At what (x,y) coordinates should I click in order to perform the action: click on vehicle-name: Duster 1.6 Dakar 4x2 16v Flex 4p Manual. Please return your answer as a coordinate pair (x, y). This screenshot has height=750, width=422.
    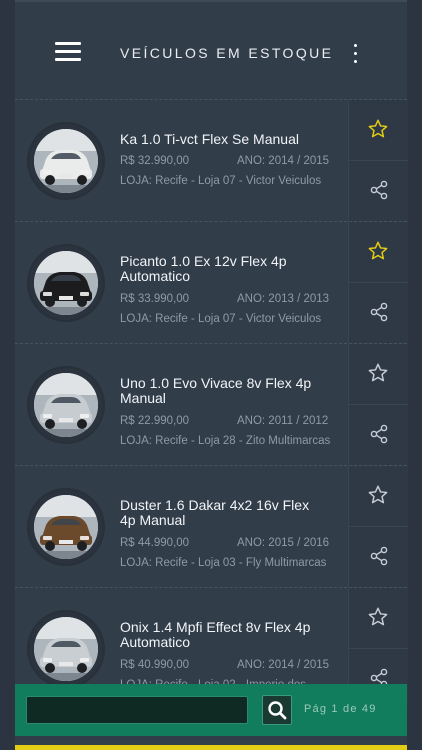
    Looking at the image, I should click on (222, 513).